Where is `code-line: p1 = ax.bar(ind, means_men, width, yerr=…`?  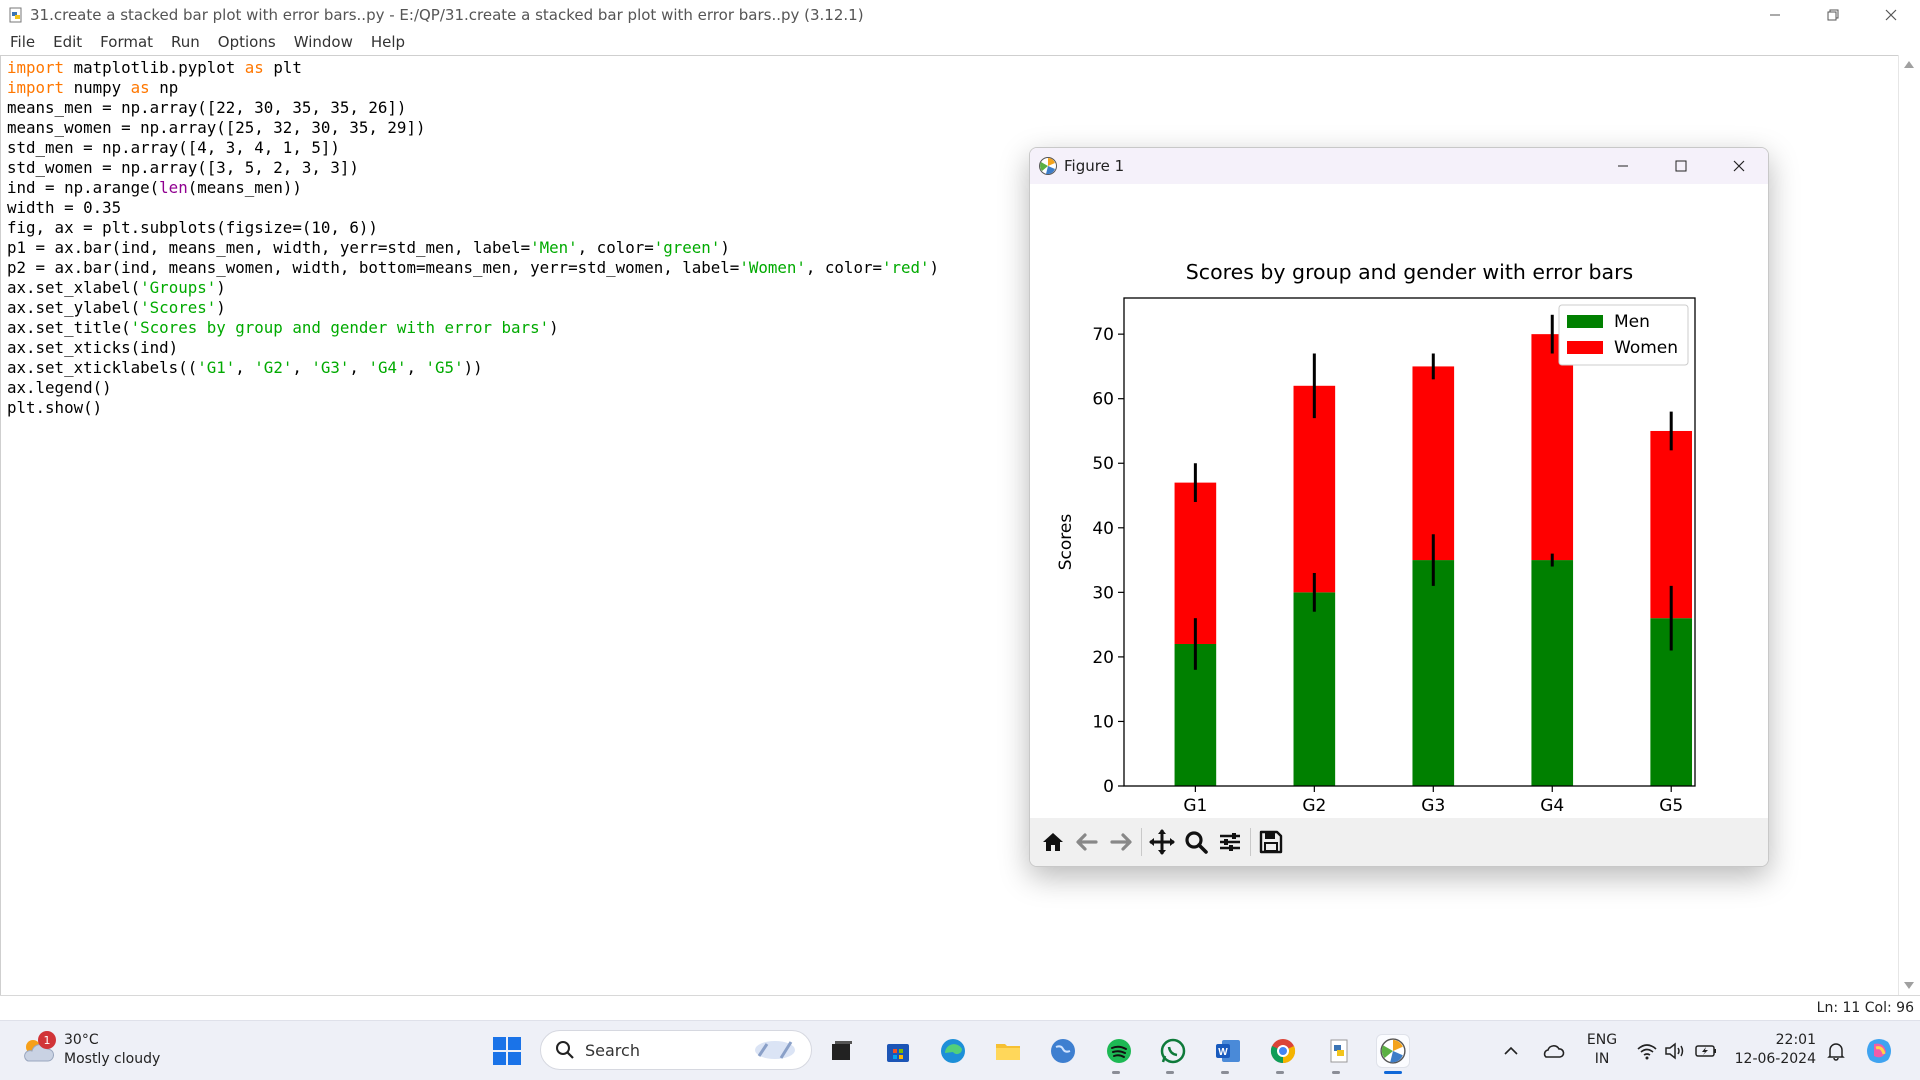
code-line: p1 = ax.bar(ind, means_men, width, yerr=… is located at coordinates (368, 247).